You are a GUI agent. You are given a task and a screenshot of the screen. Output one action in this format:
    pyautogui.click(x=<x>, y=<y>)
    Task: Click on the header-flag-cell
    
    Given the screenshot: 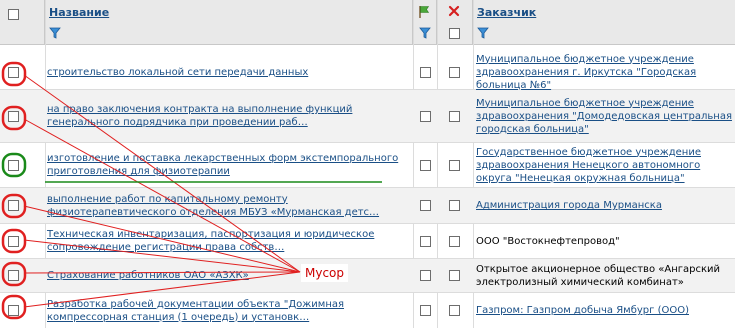 What is the action you would take?
    pyautogui.click(x=425, y=22)
    